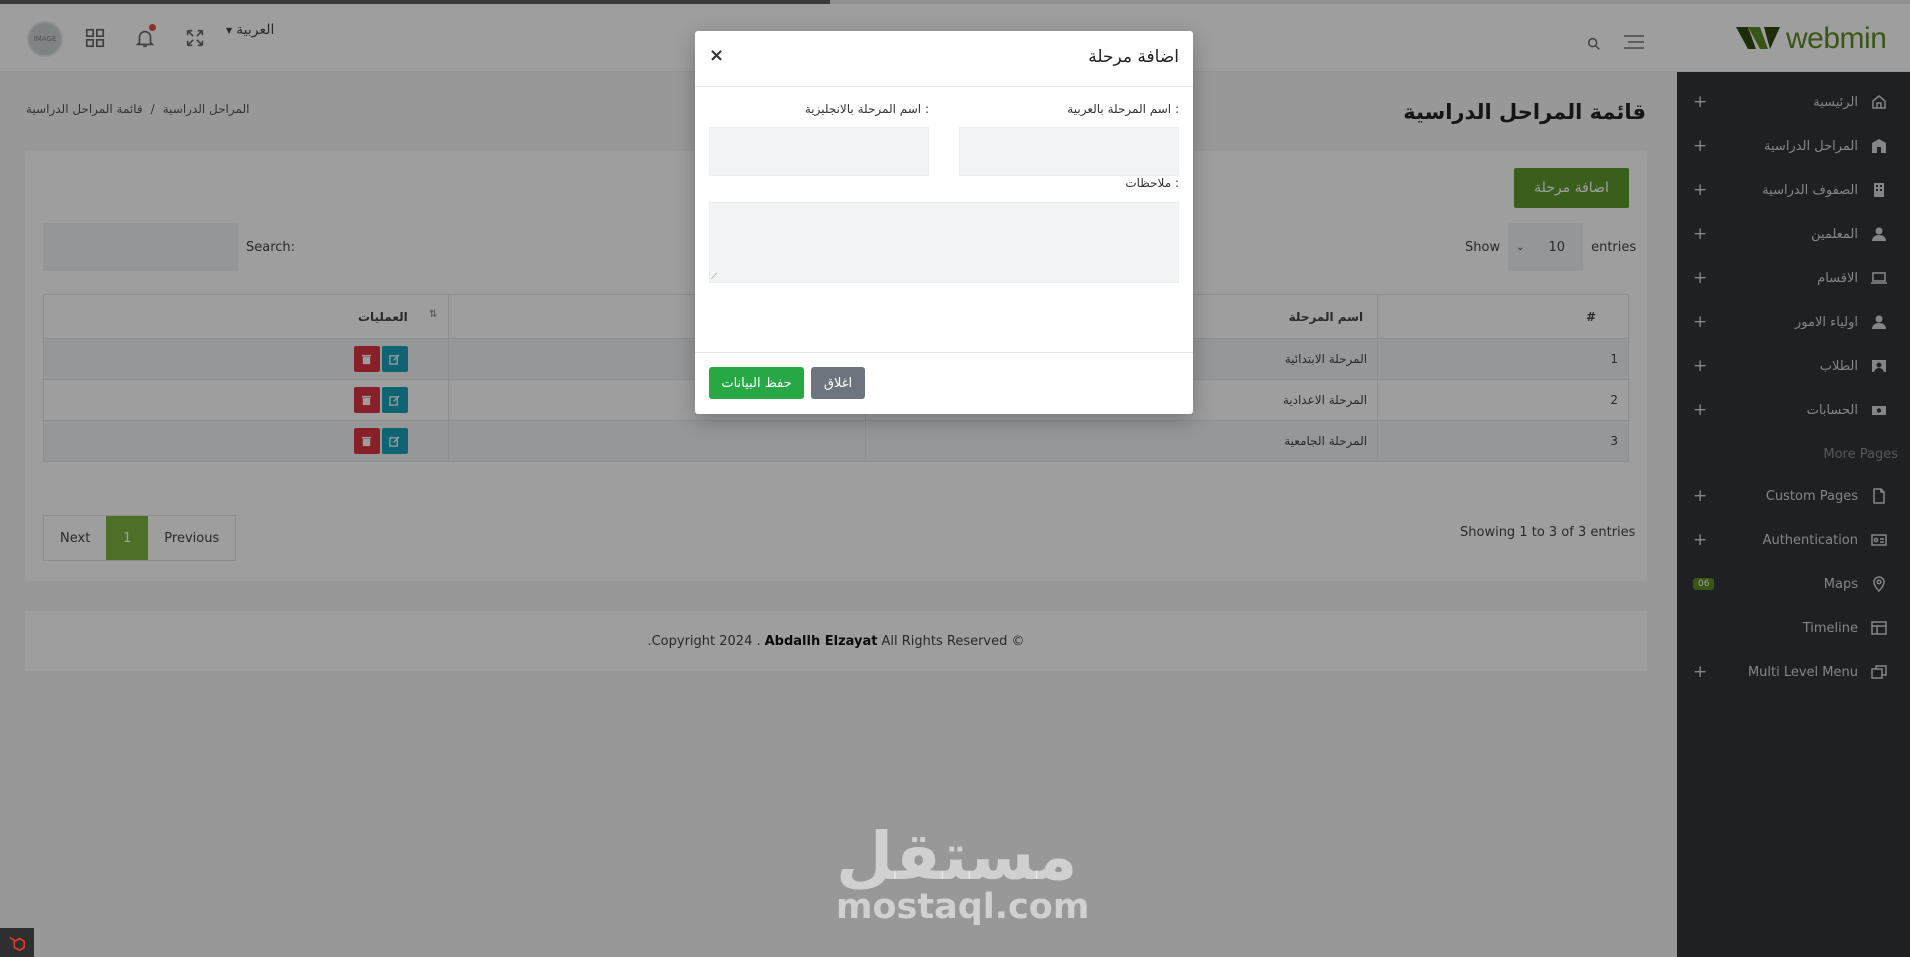  What do you see at coordinates (819, 151) in the screenshot?
I see `name-en-input` at bounding box center [819, 151].